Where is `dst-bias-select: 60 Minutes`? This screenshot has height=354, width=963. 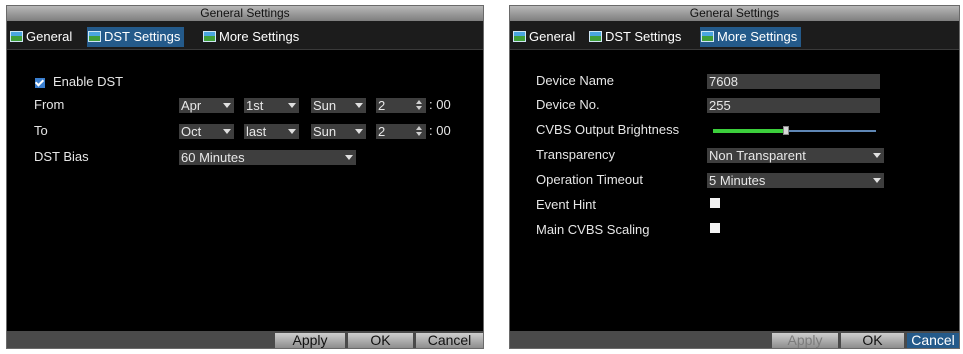 dst-bias-select: 60 Minutes is located at coordinates (267, 157).